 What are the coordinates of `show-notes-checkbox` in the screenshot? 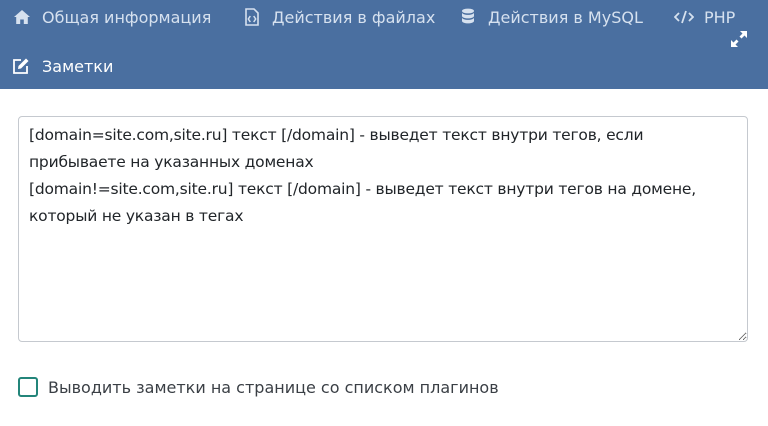 It's located at (28, 387).